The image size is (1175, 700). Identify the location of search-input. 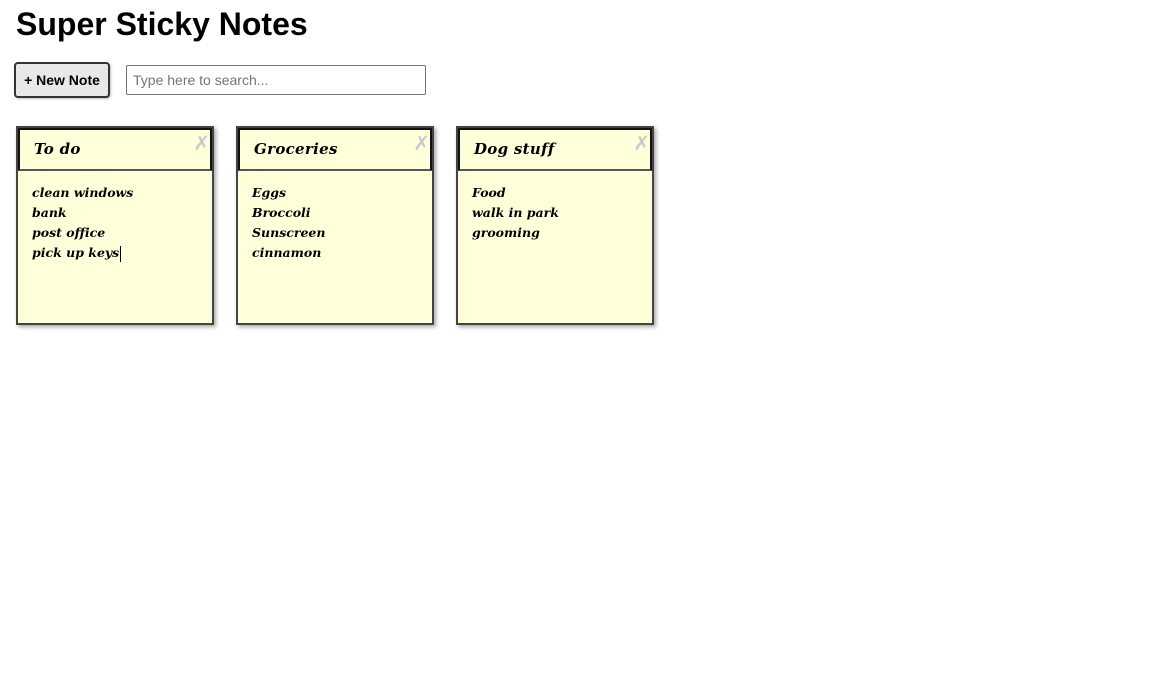
(276, 80).